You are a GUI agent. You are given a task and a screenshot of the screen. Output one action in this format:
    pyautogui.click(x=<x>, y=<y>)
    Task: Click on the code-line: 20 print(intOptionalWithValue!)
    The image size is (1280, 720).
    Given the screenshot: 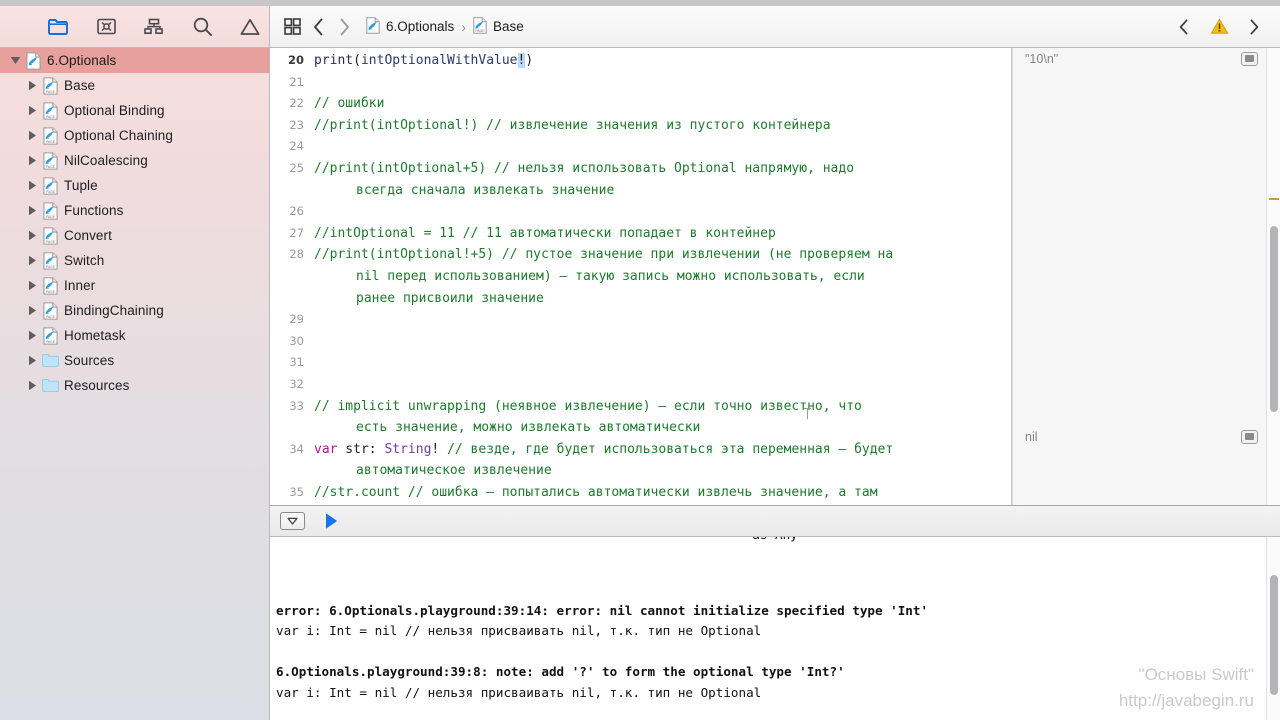 What is the action you would take?
    pyautogui.click(x=640, y=61)
    